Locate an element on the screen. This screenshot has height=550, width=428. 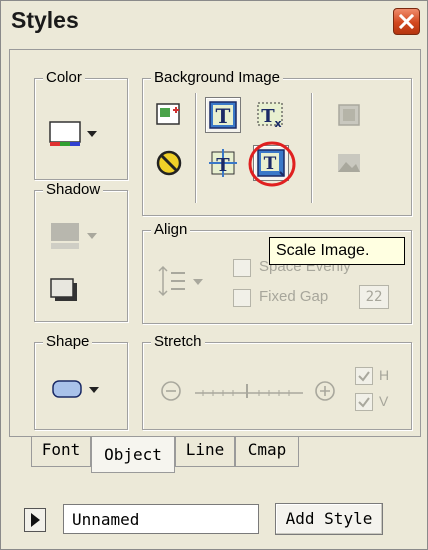
add-image-icon is located at coordinates (168, 114).